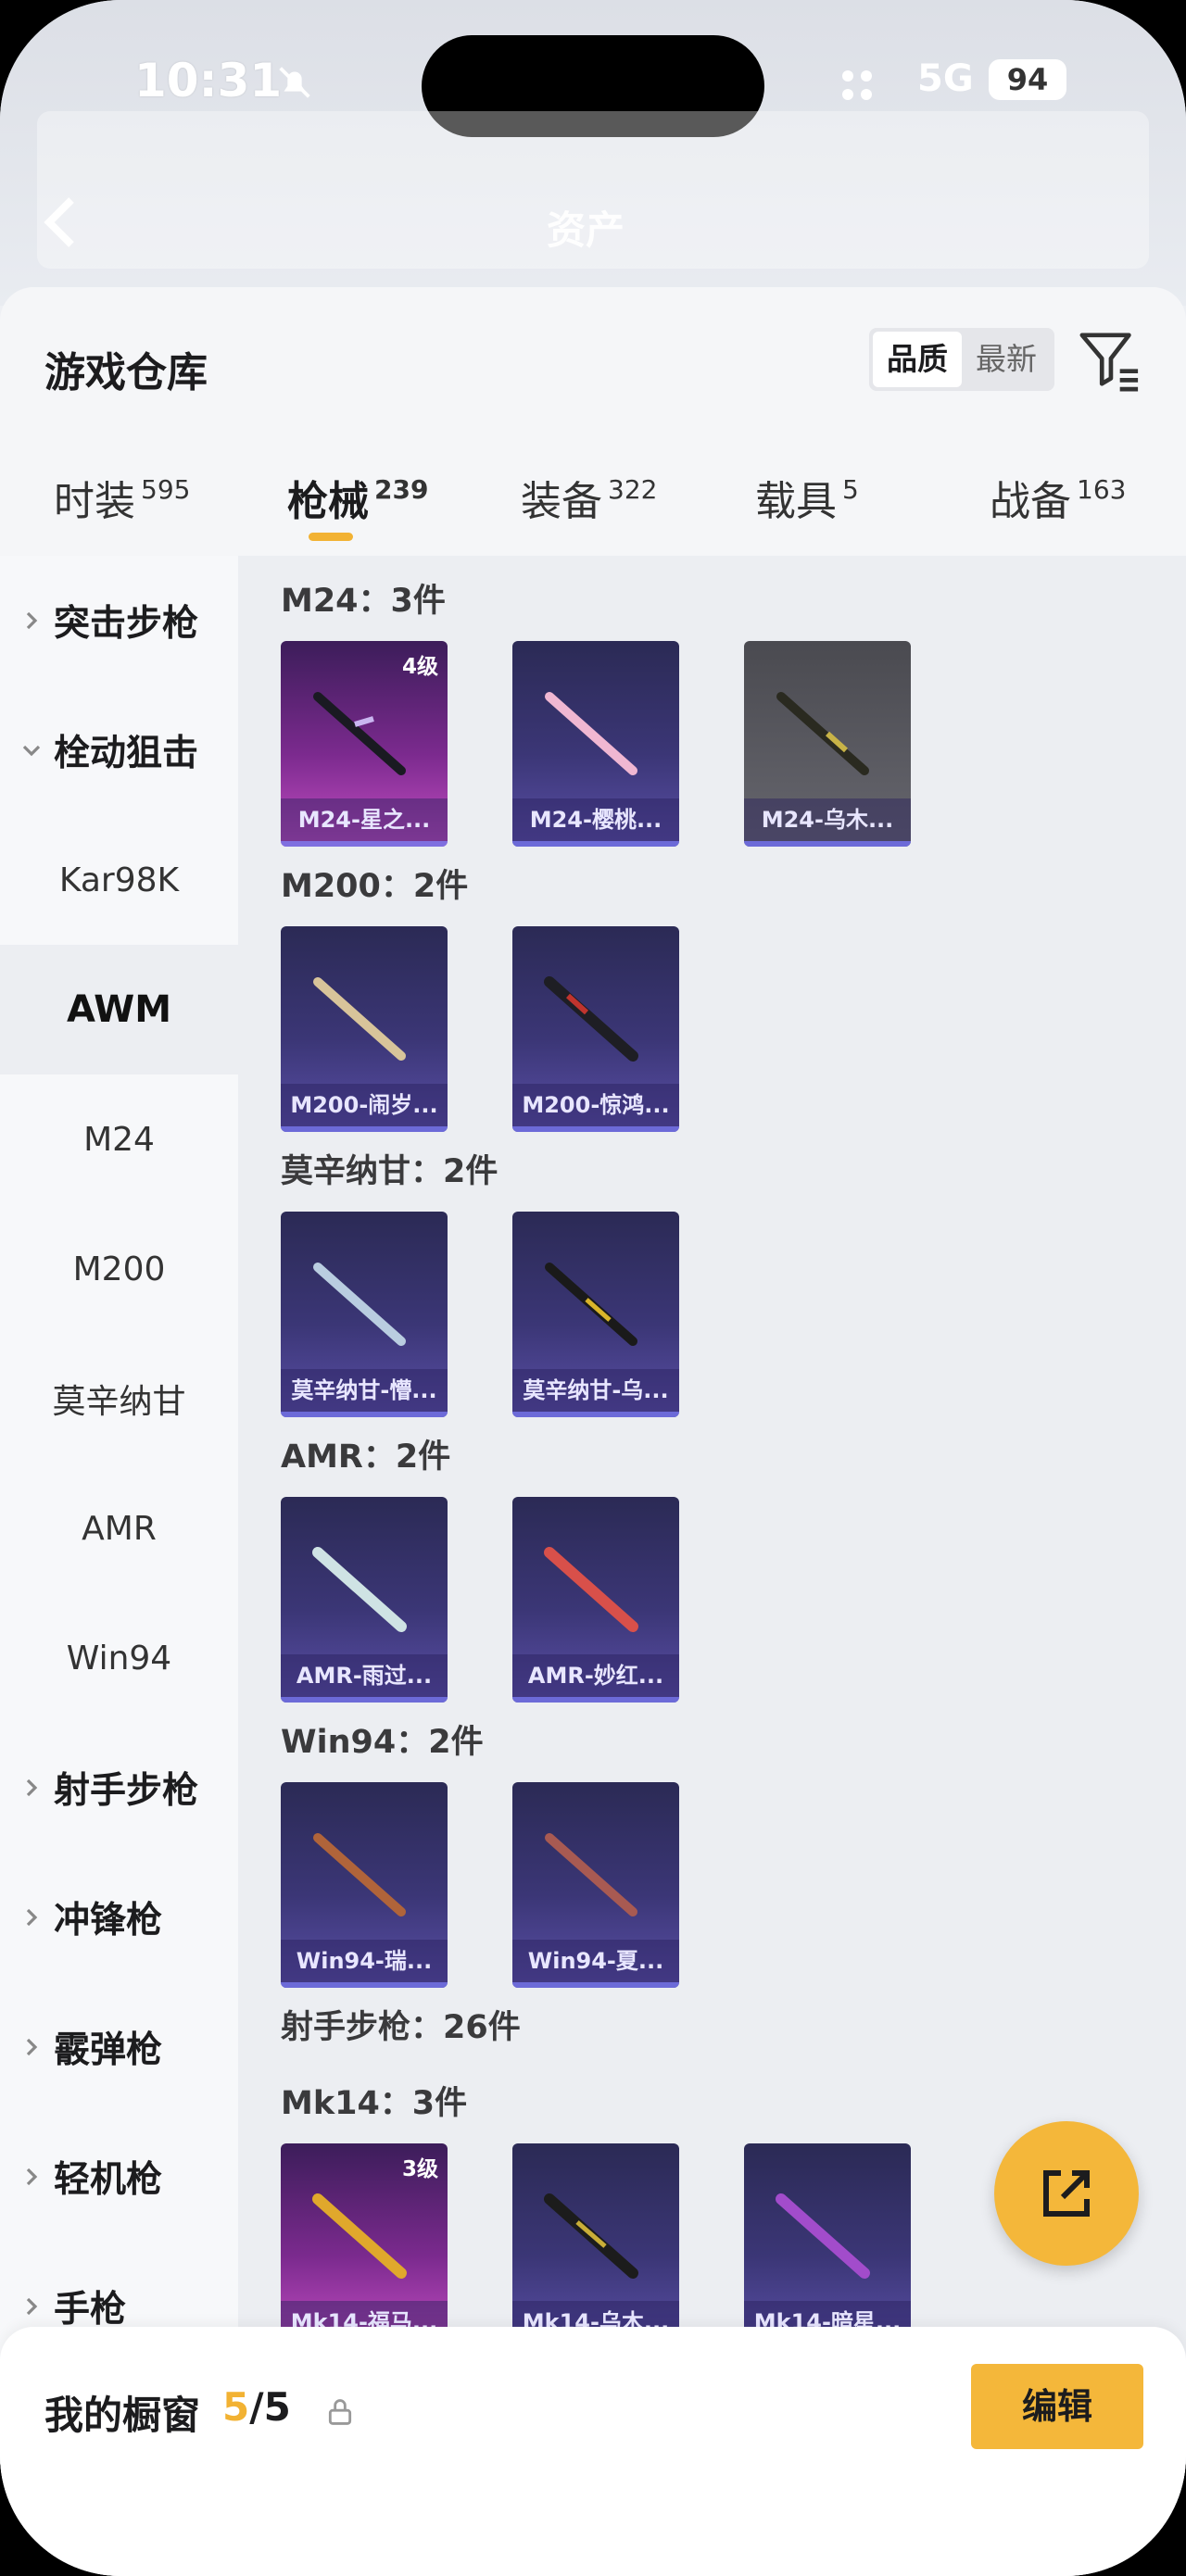 This screenshot has width=1186, height=2576. What do you see at coordinates (366, 1457) in the screenshot?
I see `group-title-amr: AMR：2件` at bounding box center [366, 1457].